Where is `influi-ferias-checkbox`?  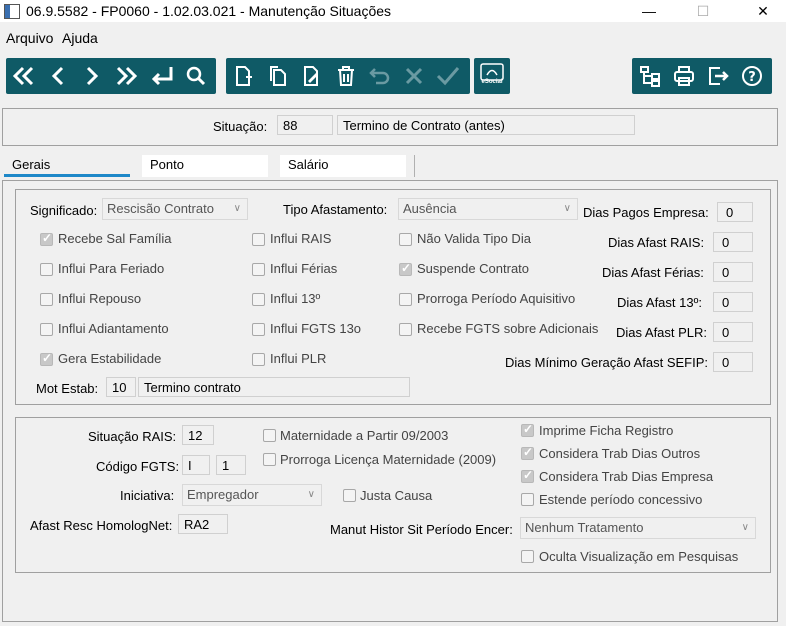 influi-ferias-checkbox is located at coordinates (258, 269).